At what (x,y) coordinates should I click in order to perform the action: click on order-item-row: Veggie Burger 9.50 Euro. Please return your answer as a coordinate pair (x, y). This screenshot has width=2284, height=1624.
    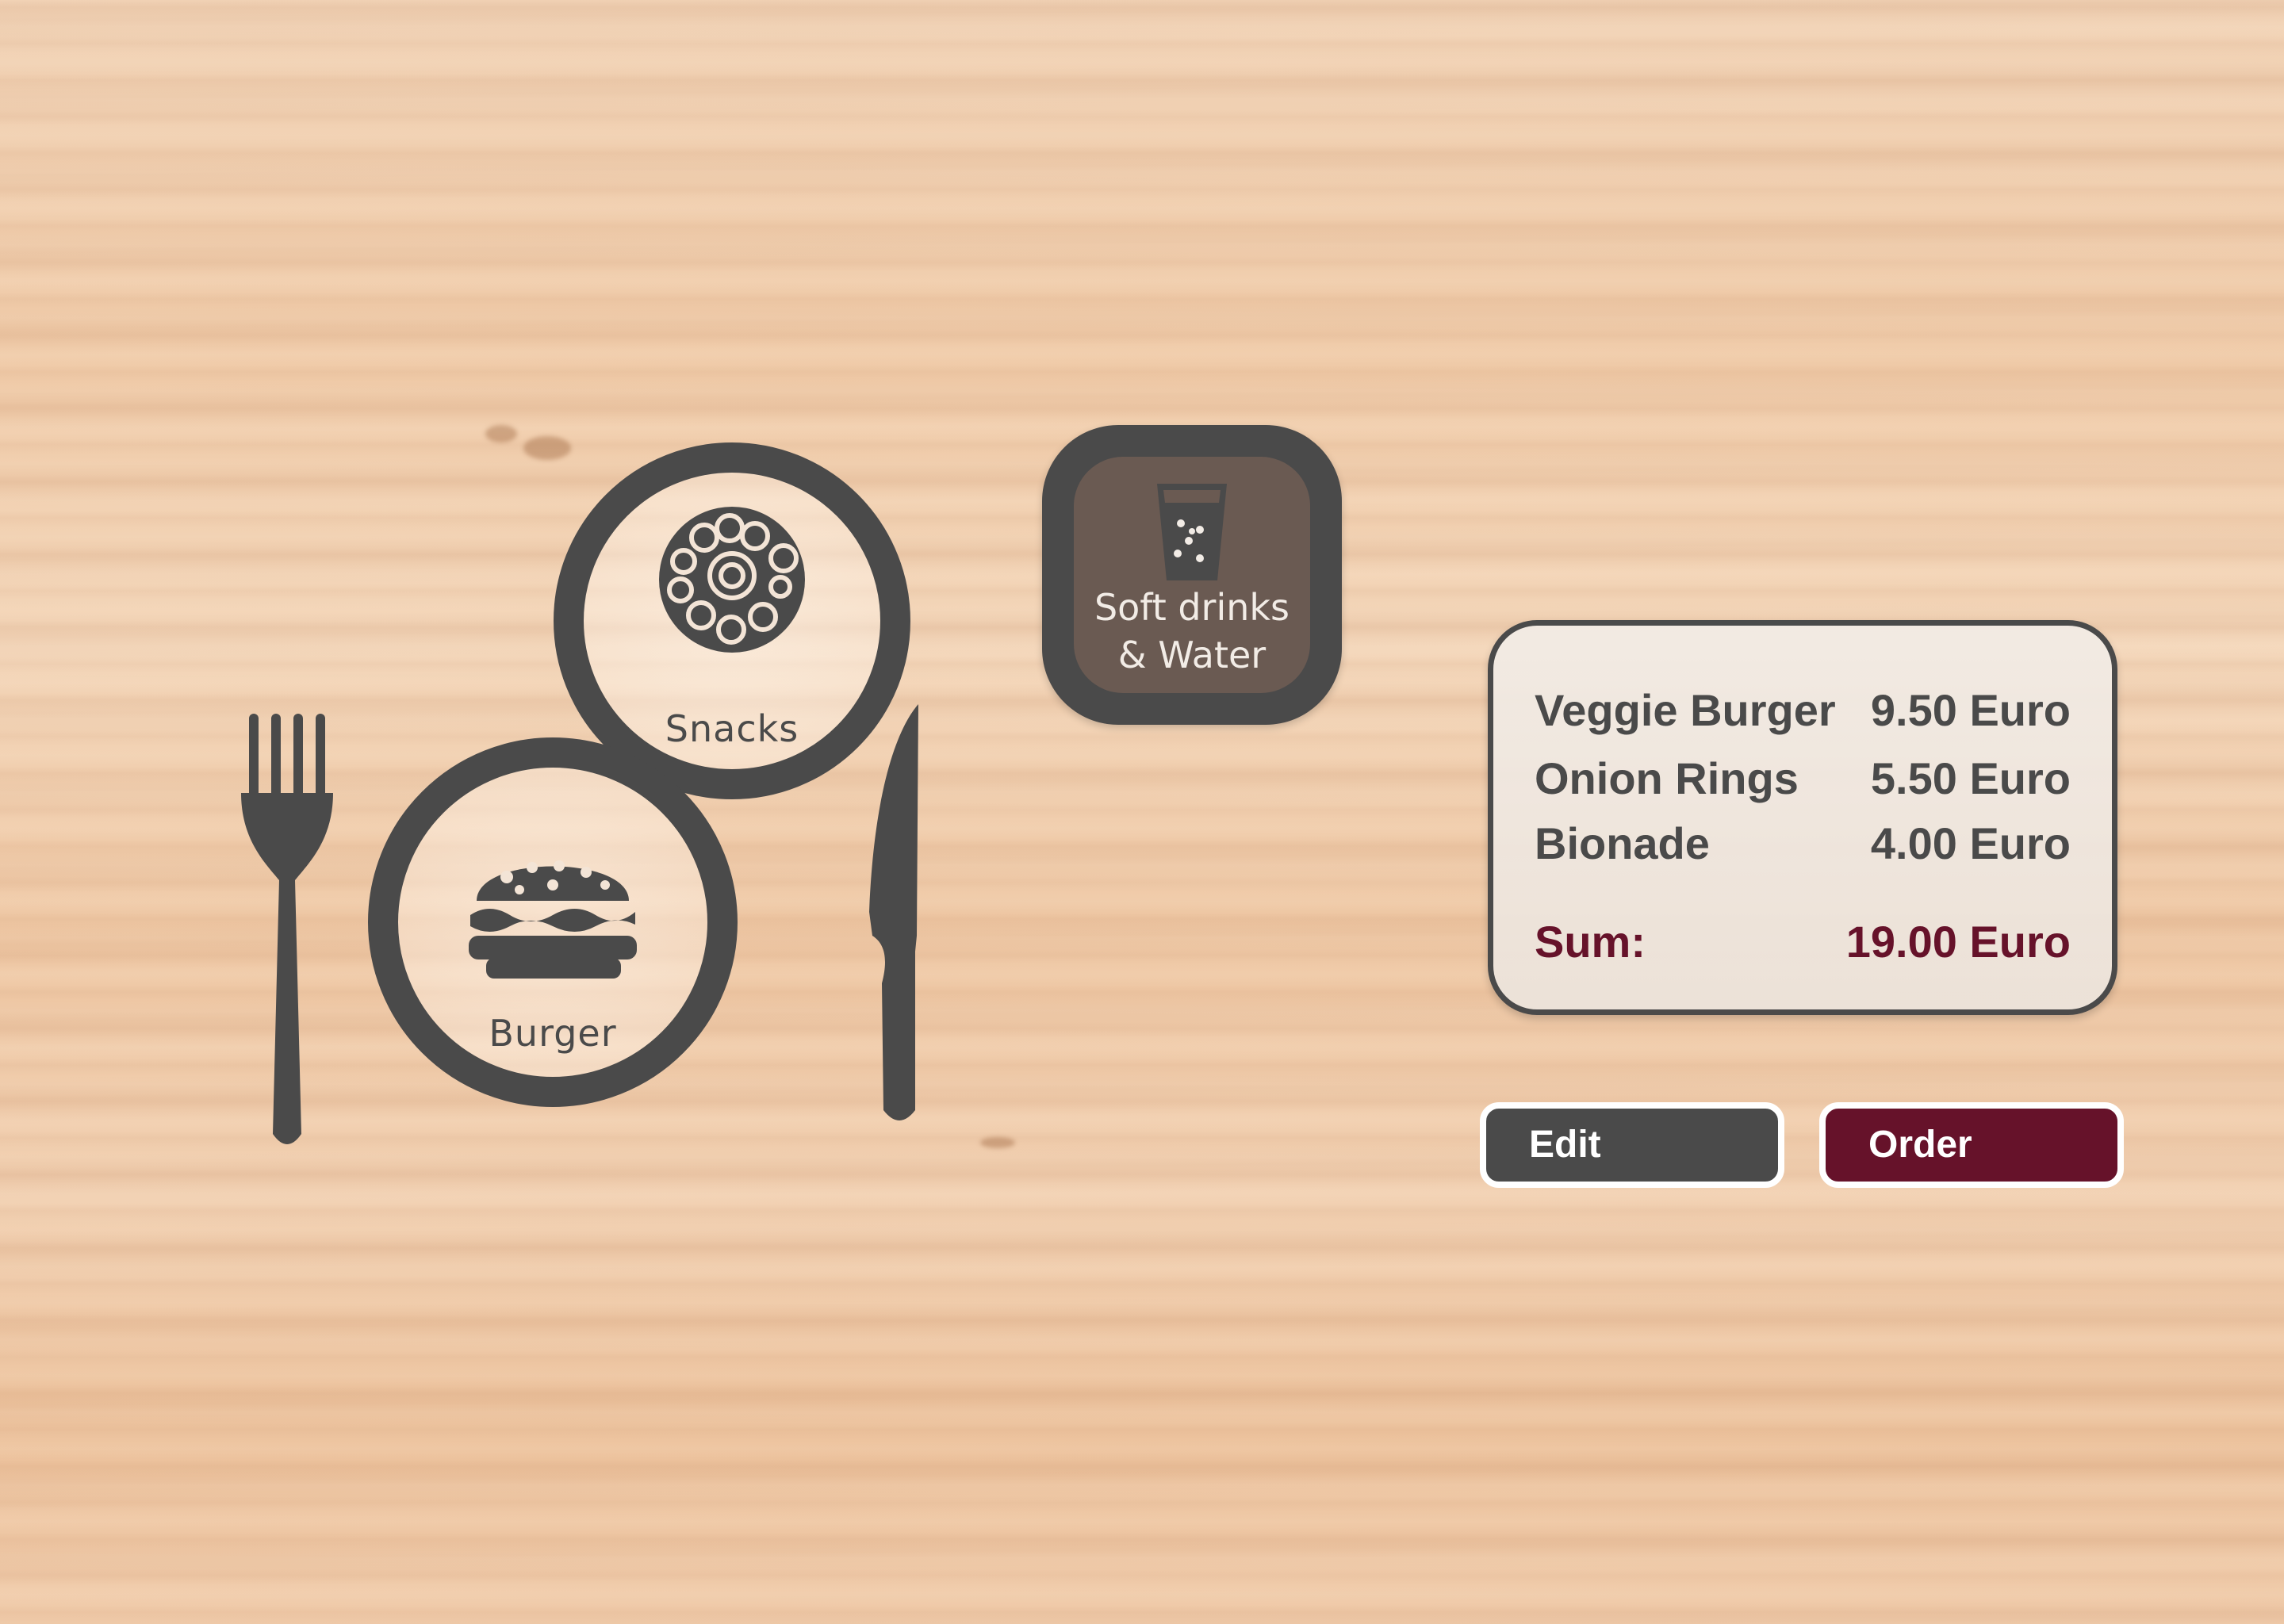
    Looking at the image, I should click on (1803, 712).